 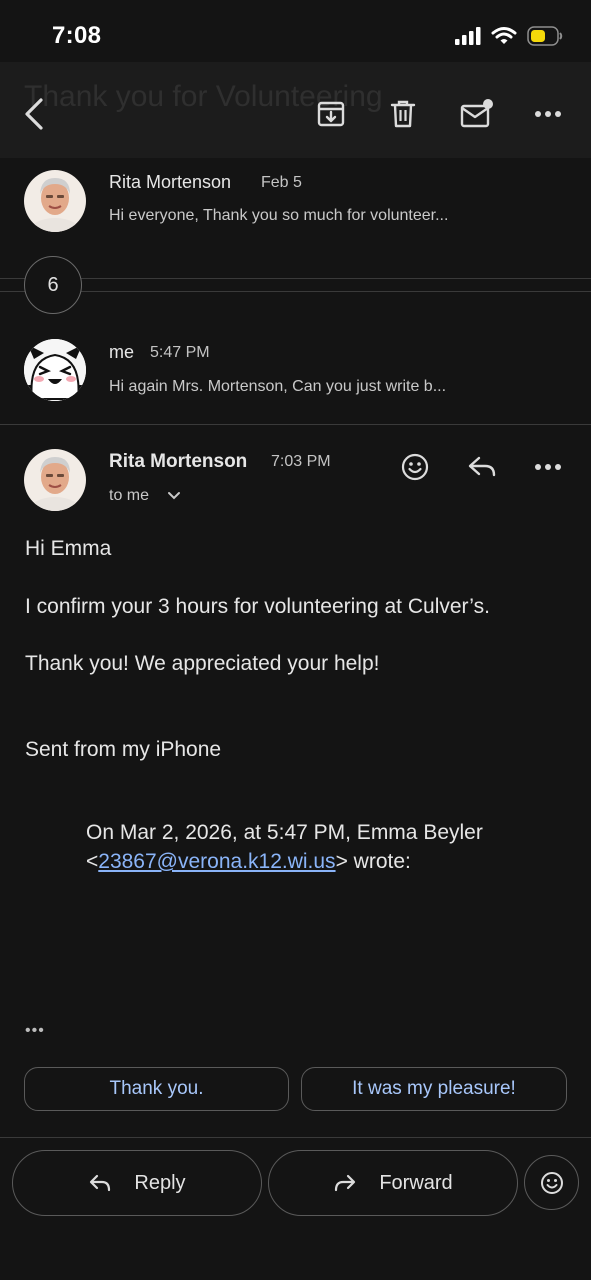 What do you see at coordinates (295, 1137) in the screenshot?
I see `bottom-divider` at bounding box center [295, 1137].